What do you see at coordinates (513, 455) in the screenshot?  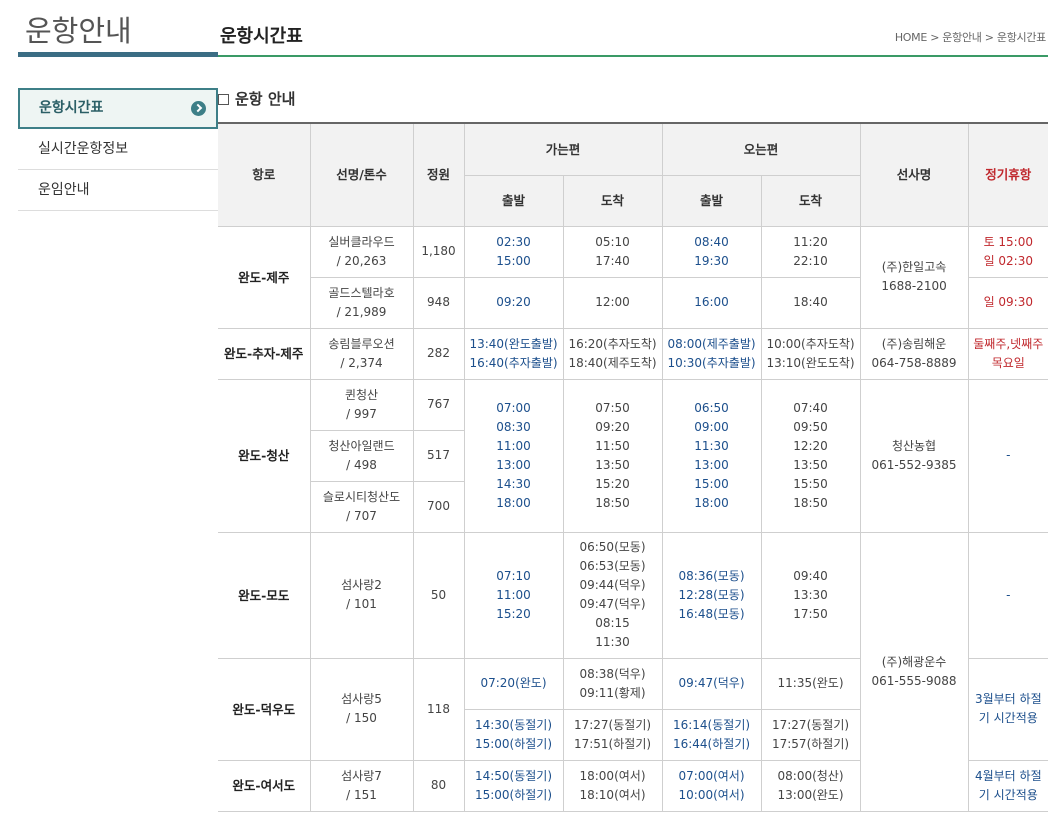 I see `out-depart-cell: 07:00 08:30 11:00 13:00 14:30 18:00` at bounding box center [513, 455].